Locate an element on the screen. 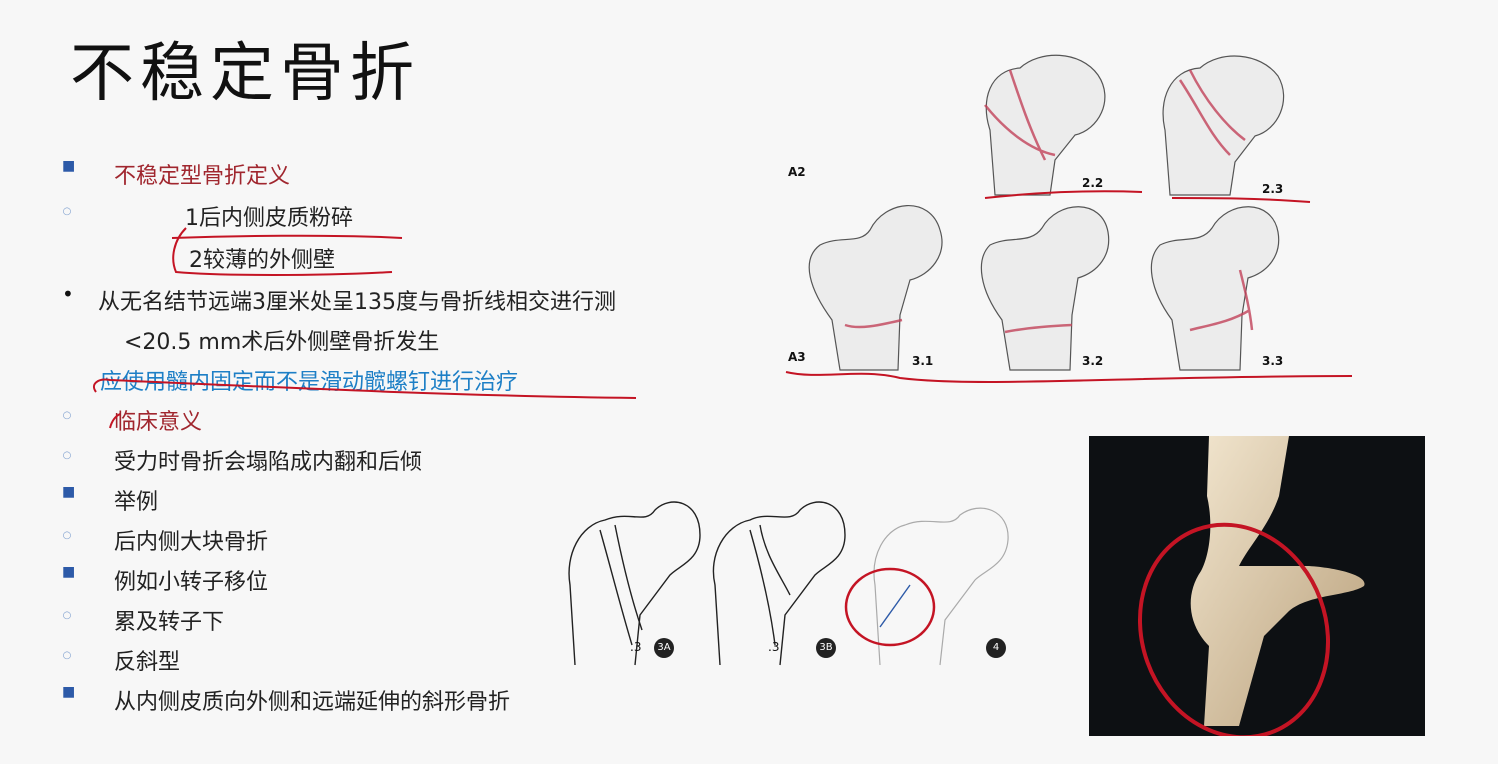  ct-reconstruction-image is located at coordinates (1257, 588).